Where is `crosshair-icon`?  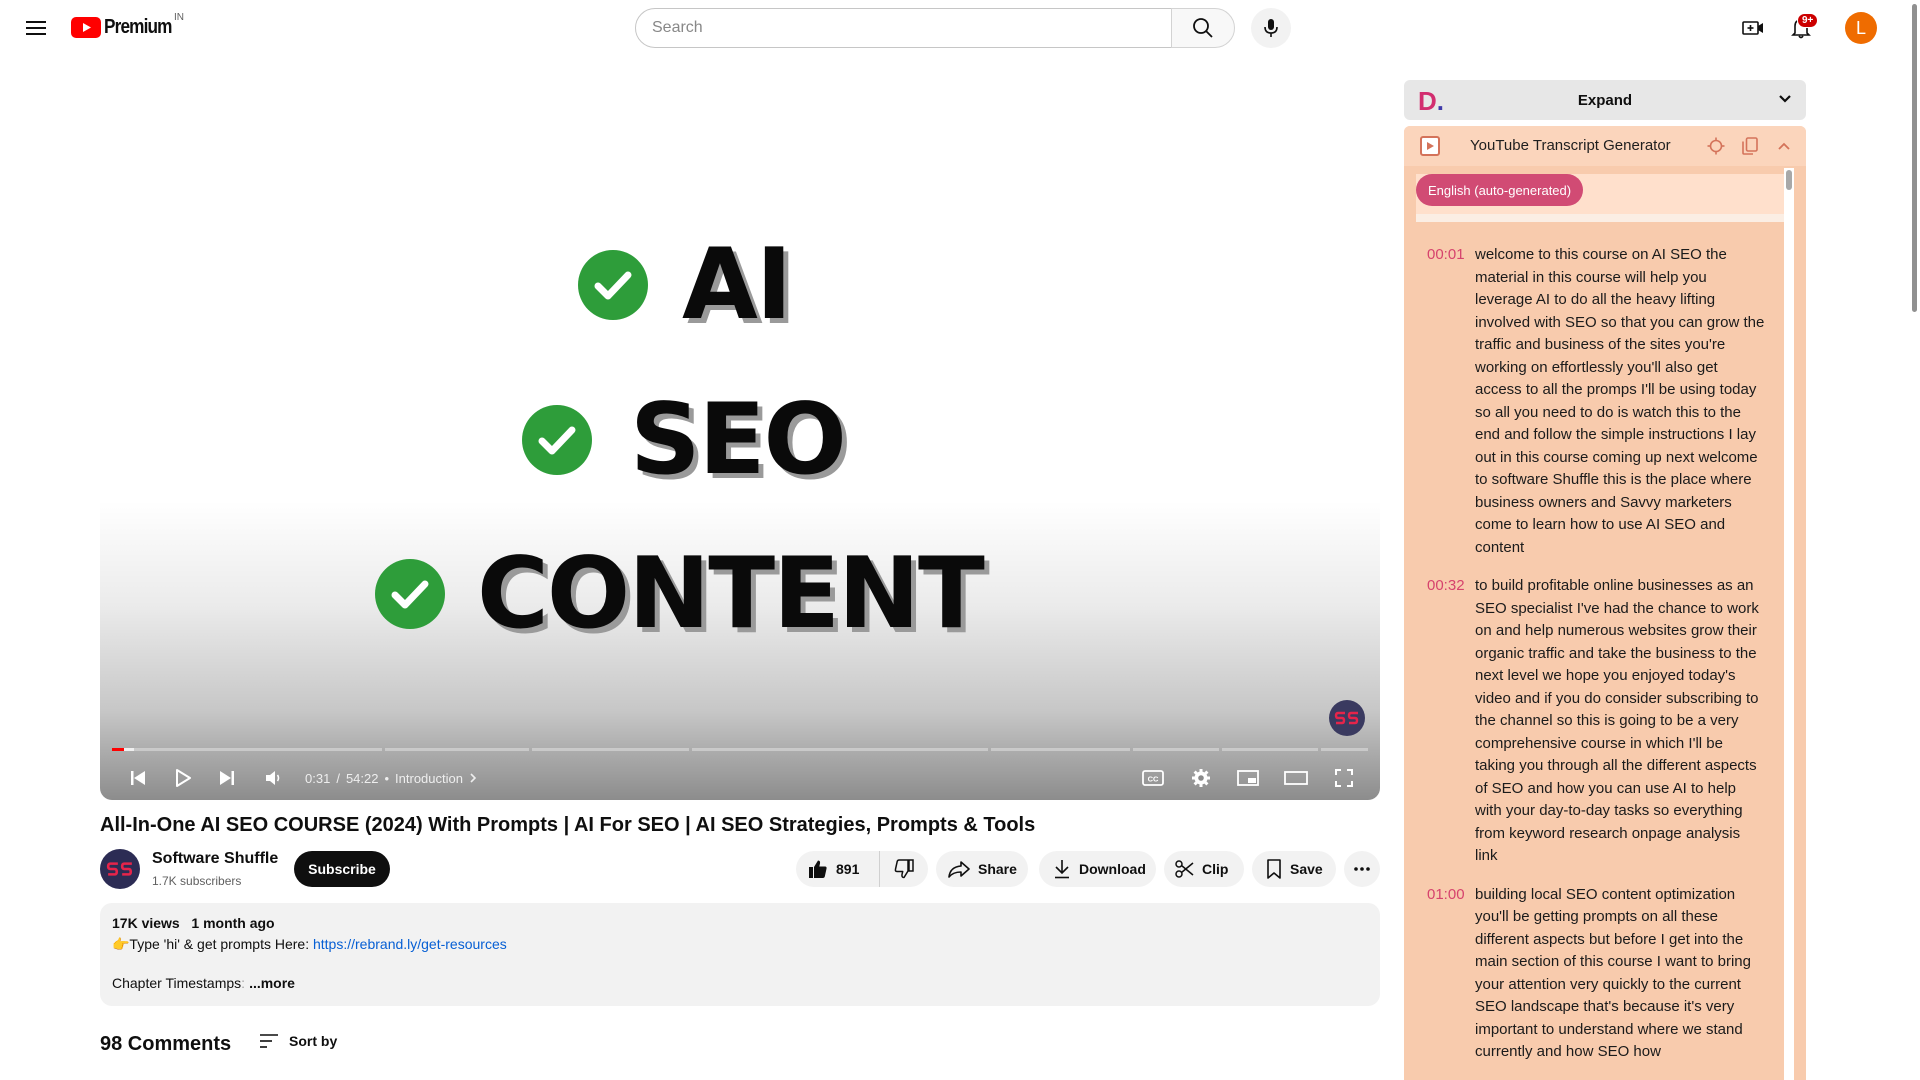
crosshair-icon is located at coordinates (1716, 146).